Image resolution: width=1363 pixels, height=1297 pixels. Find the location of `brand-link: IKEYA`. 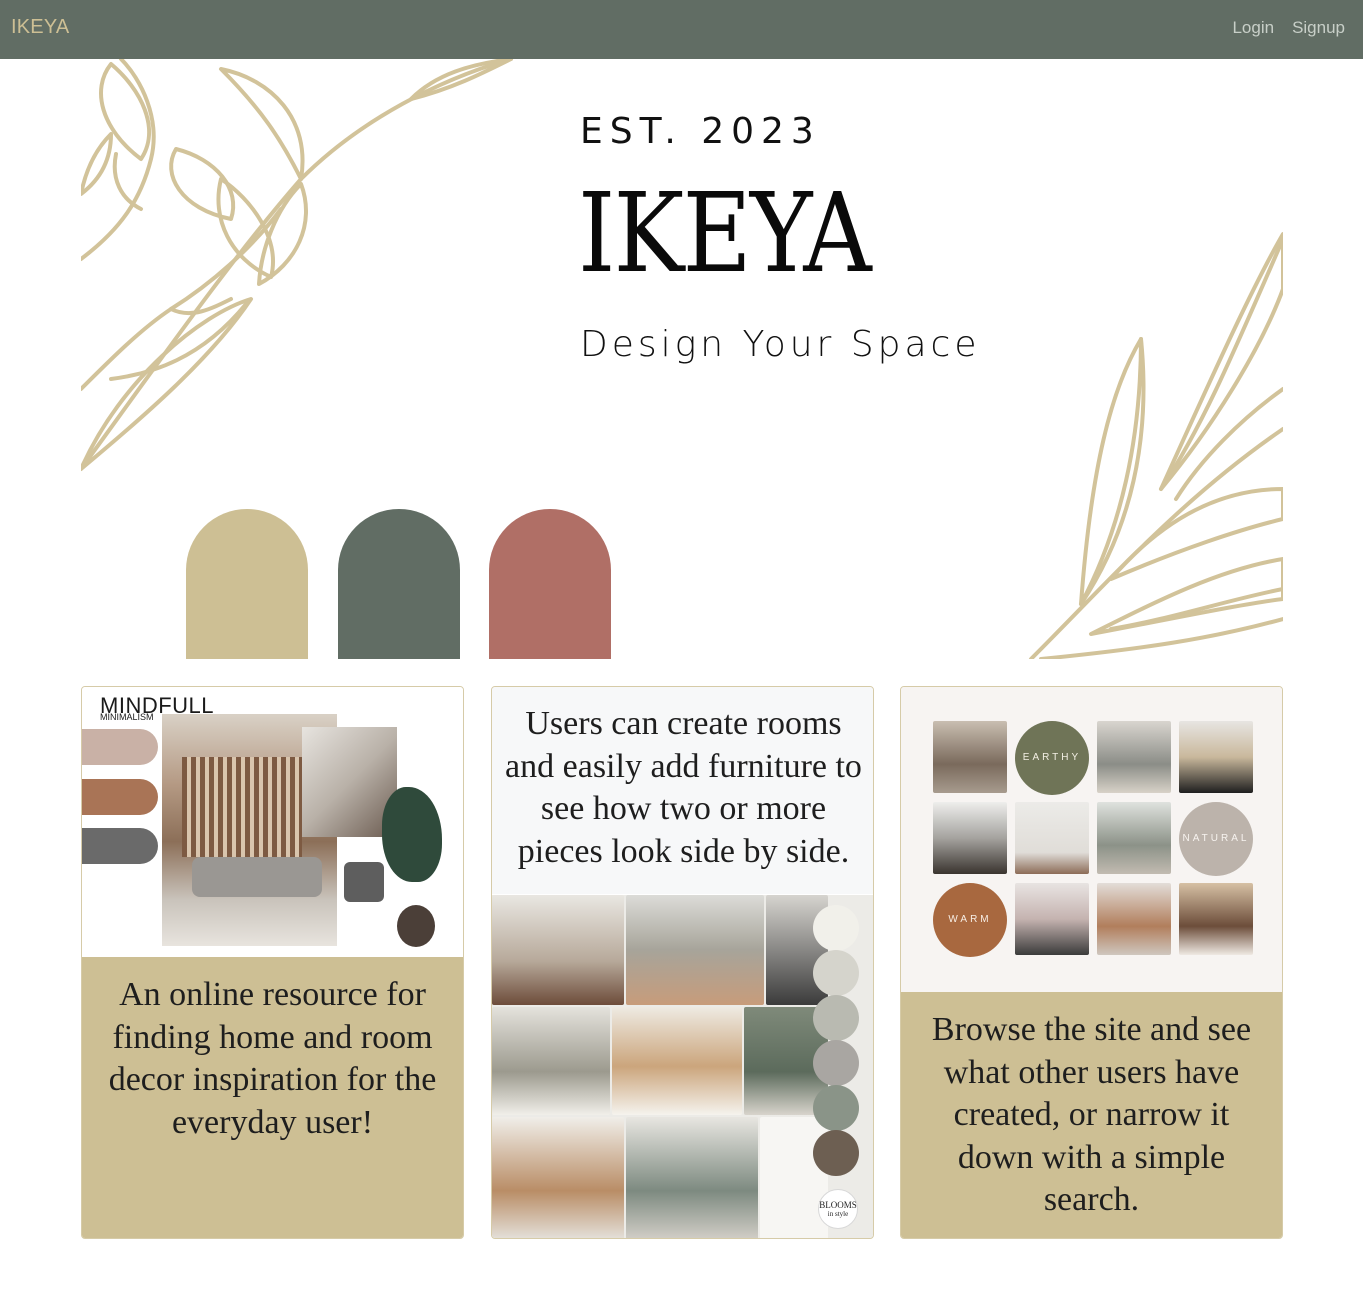

brand-link: IKEYA is located at coordinates (40, 27).